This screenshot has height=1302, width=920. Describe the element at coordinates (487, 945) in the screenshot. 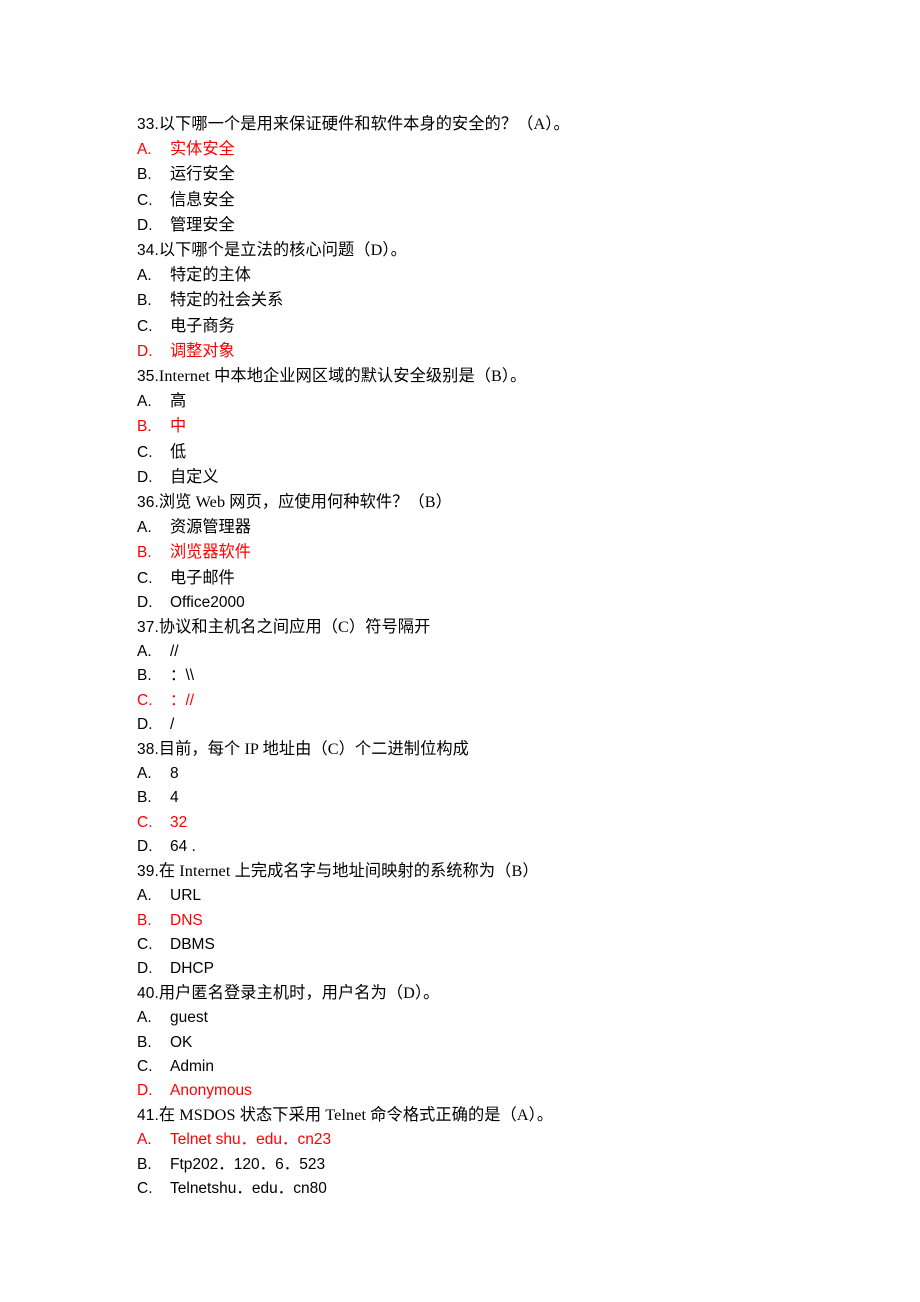

I see `option-item: C. DBMS` at that location.